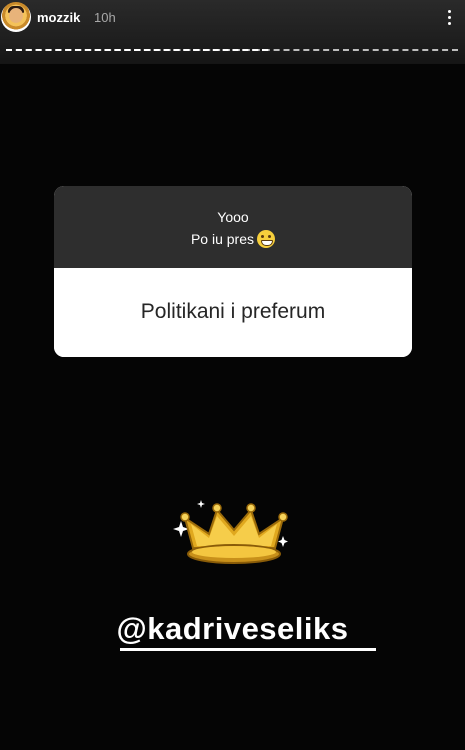  I want to click on prompt-line-1: Yooo, so click(233, 217).